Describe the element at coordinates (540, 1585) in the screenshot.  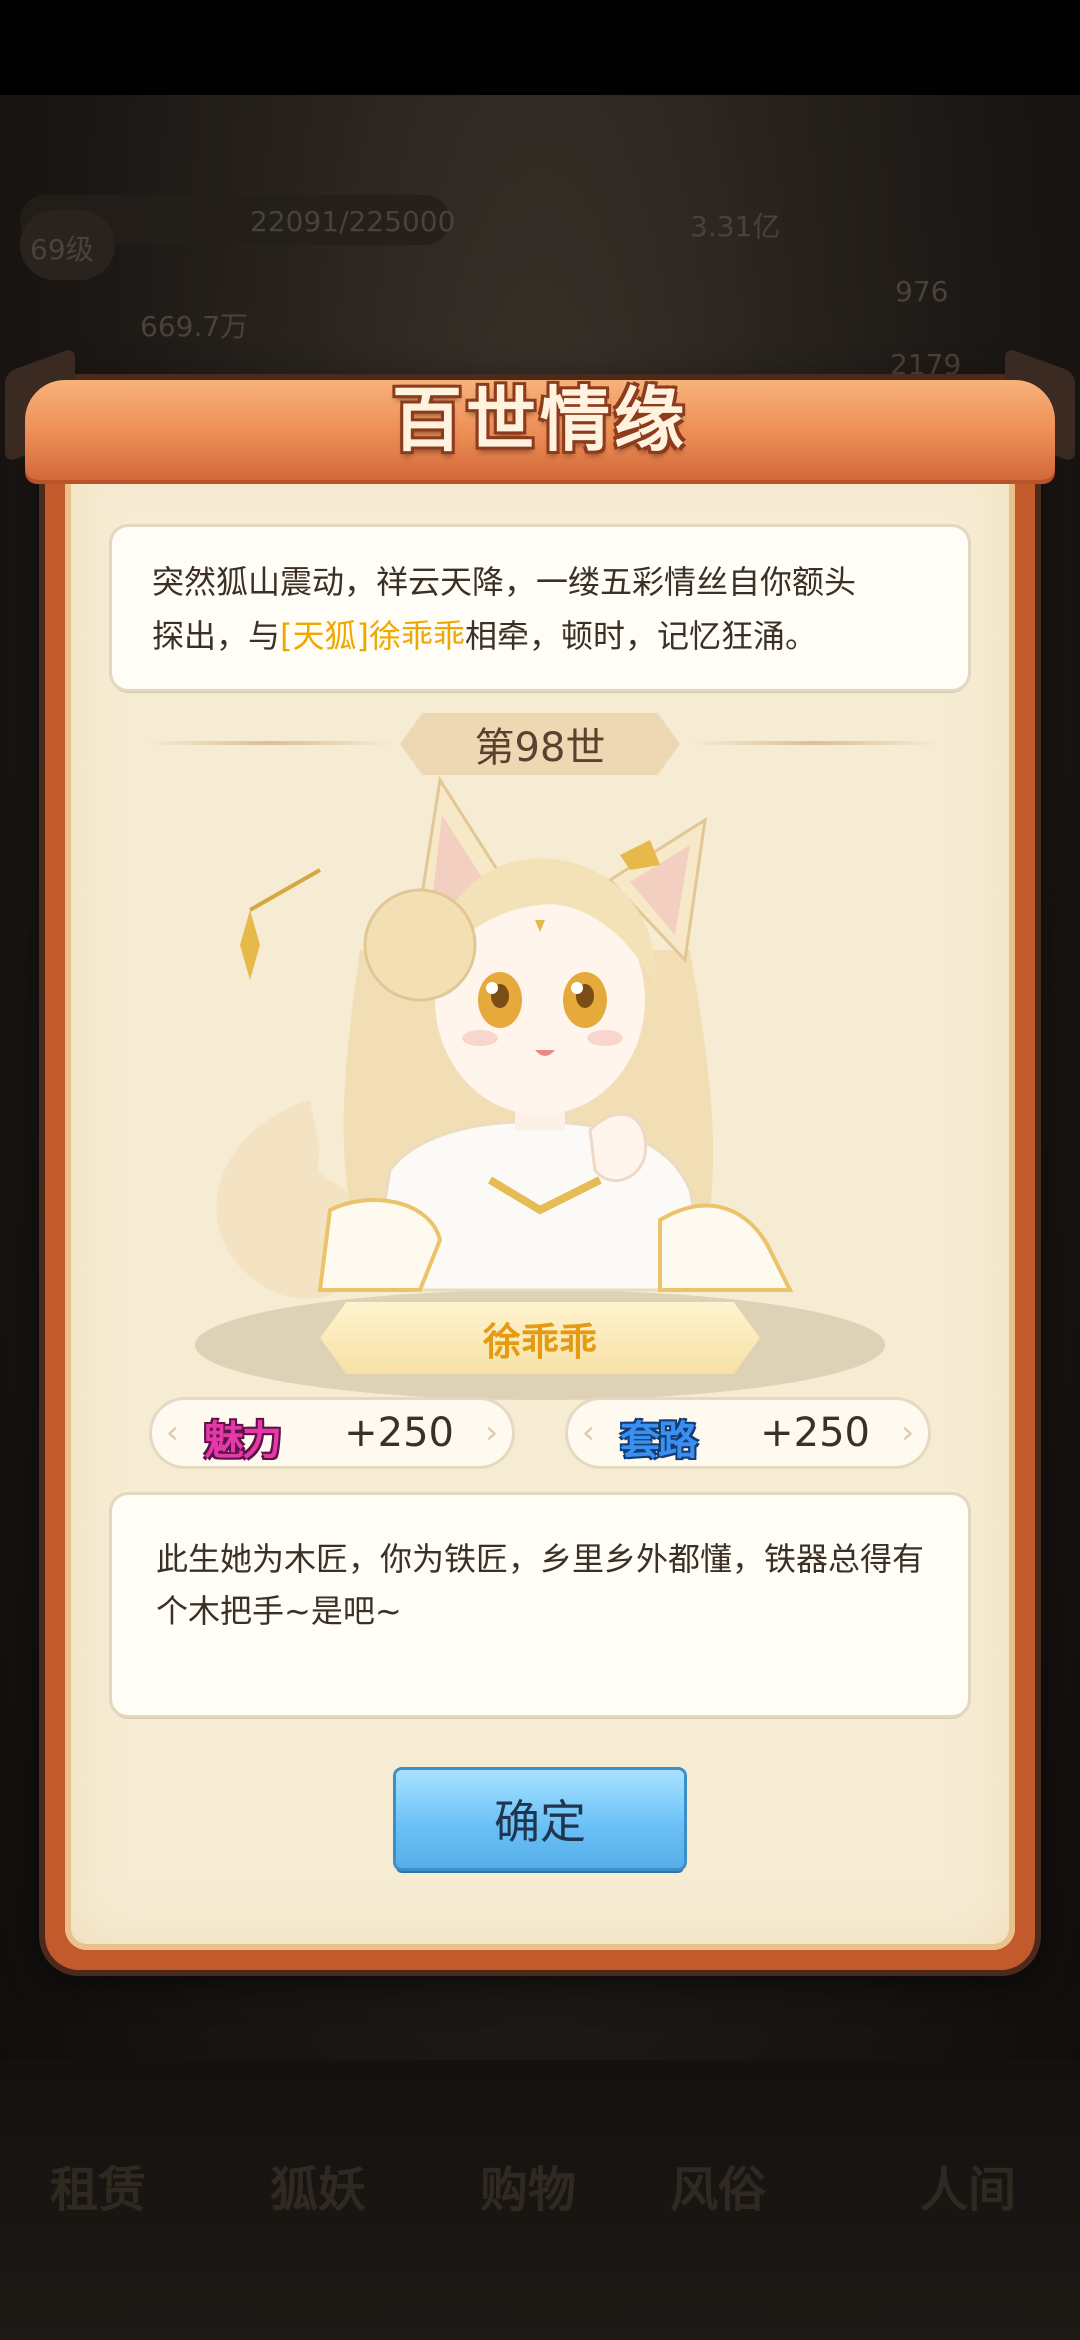
I see `story-description: 此生她为木匠，你为铁匠，乡里乡外都懂，铁器总得有个木把手~是吧~` at that location.